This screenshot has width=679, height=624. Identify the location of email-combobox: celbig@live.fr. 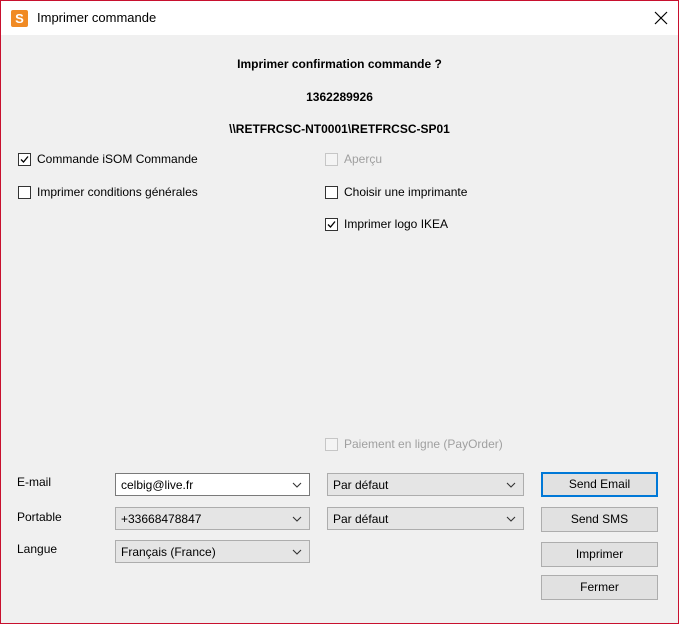
(212, 484).